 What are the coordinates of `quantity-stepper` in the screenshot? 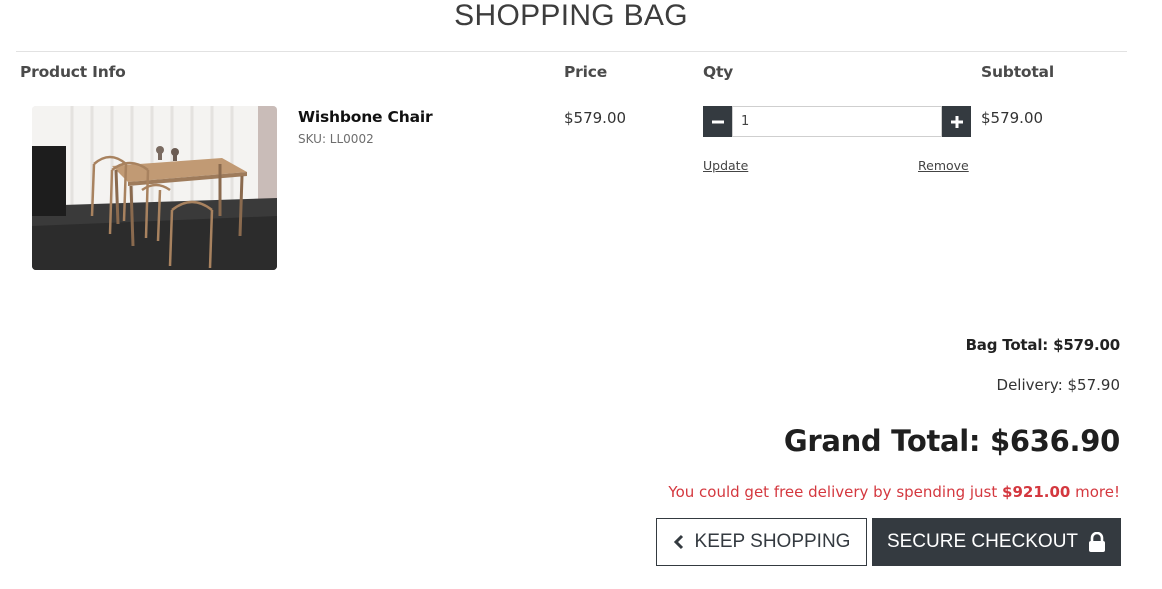 It's located at (837, 121).